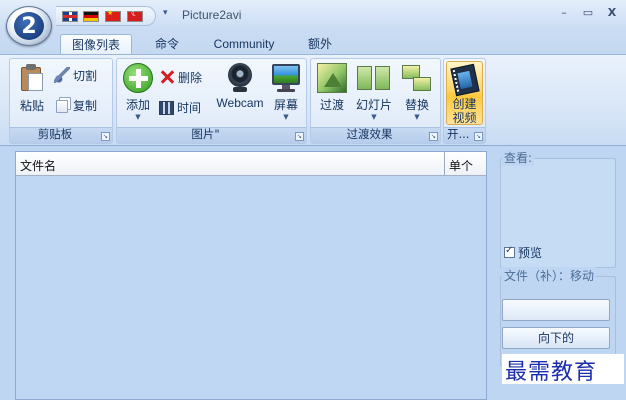 The height and width of the screenshot is (400, 626). What do you see at coordinates (417, 78) in the screenshot?
I see `replace-icon` at bounding box center [417, 78].